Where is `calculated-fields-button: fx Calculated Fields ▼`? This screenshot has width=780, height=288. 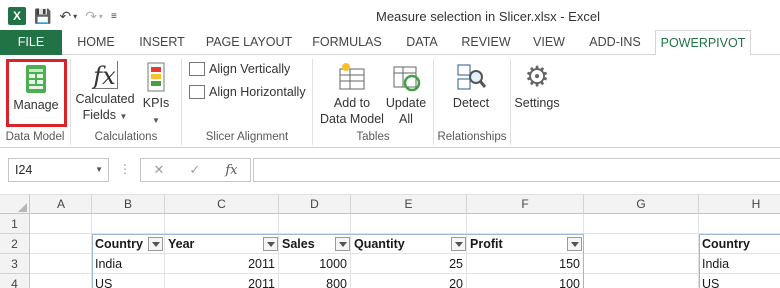
calculated-fields-button: fx Calculated Fields ▼ is located at coordinates (105, 93).